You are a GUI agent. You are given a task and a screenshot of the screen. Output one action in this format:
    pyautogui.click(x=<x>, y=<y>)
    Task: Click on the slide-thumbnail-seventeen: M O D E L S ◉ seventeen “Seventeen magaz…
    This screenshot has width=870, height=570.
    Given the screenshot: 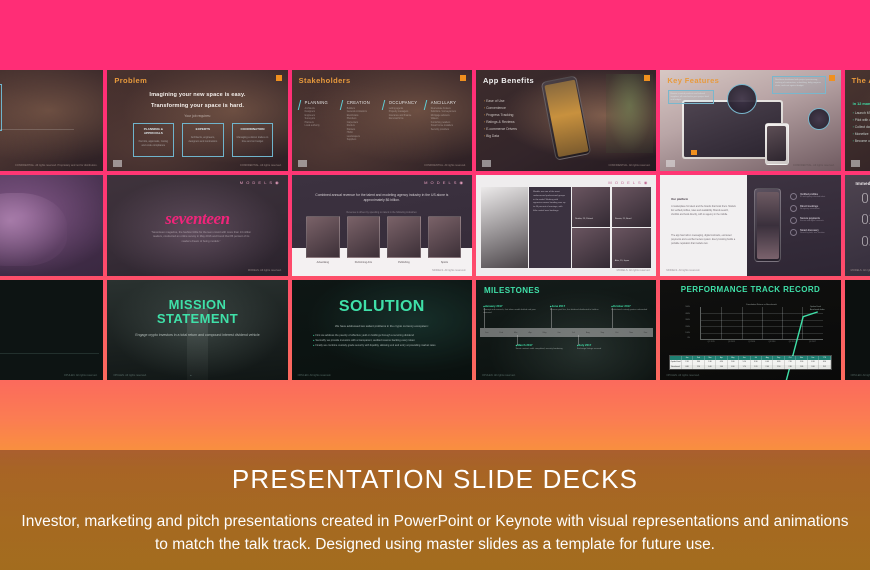 What is the action you would take?
    pyautogui.click(x=197, y=225)
    